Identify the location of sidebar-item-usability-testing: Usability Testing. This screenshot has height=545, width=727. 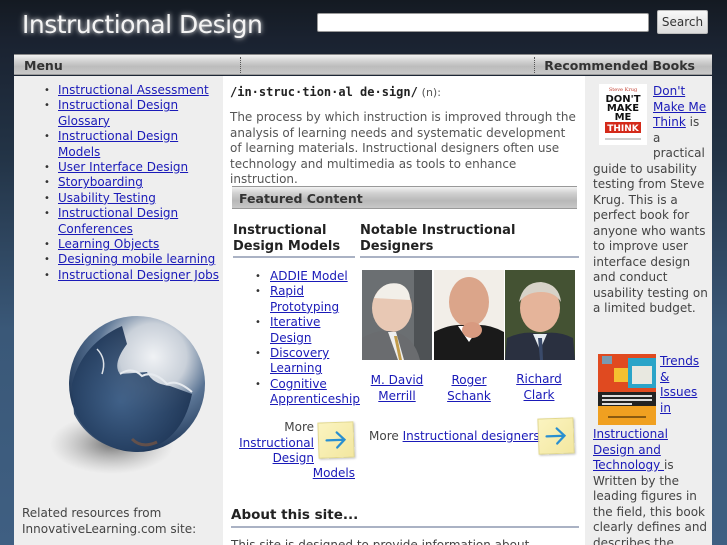
(118, 199).